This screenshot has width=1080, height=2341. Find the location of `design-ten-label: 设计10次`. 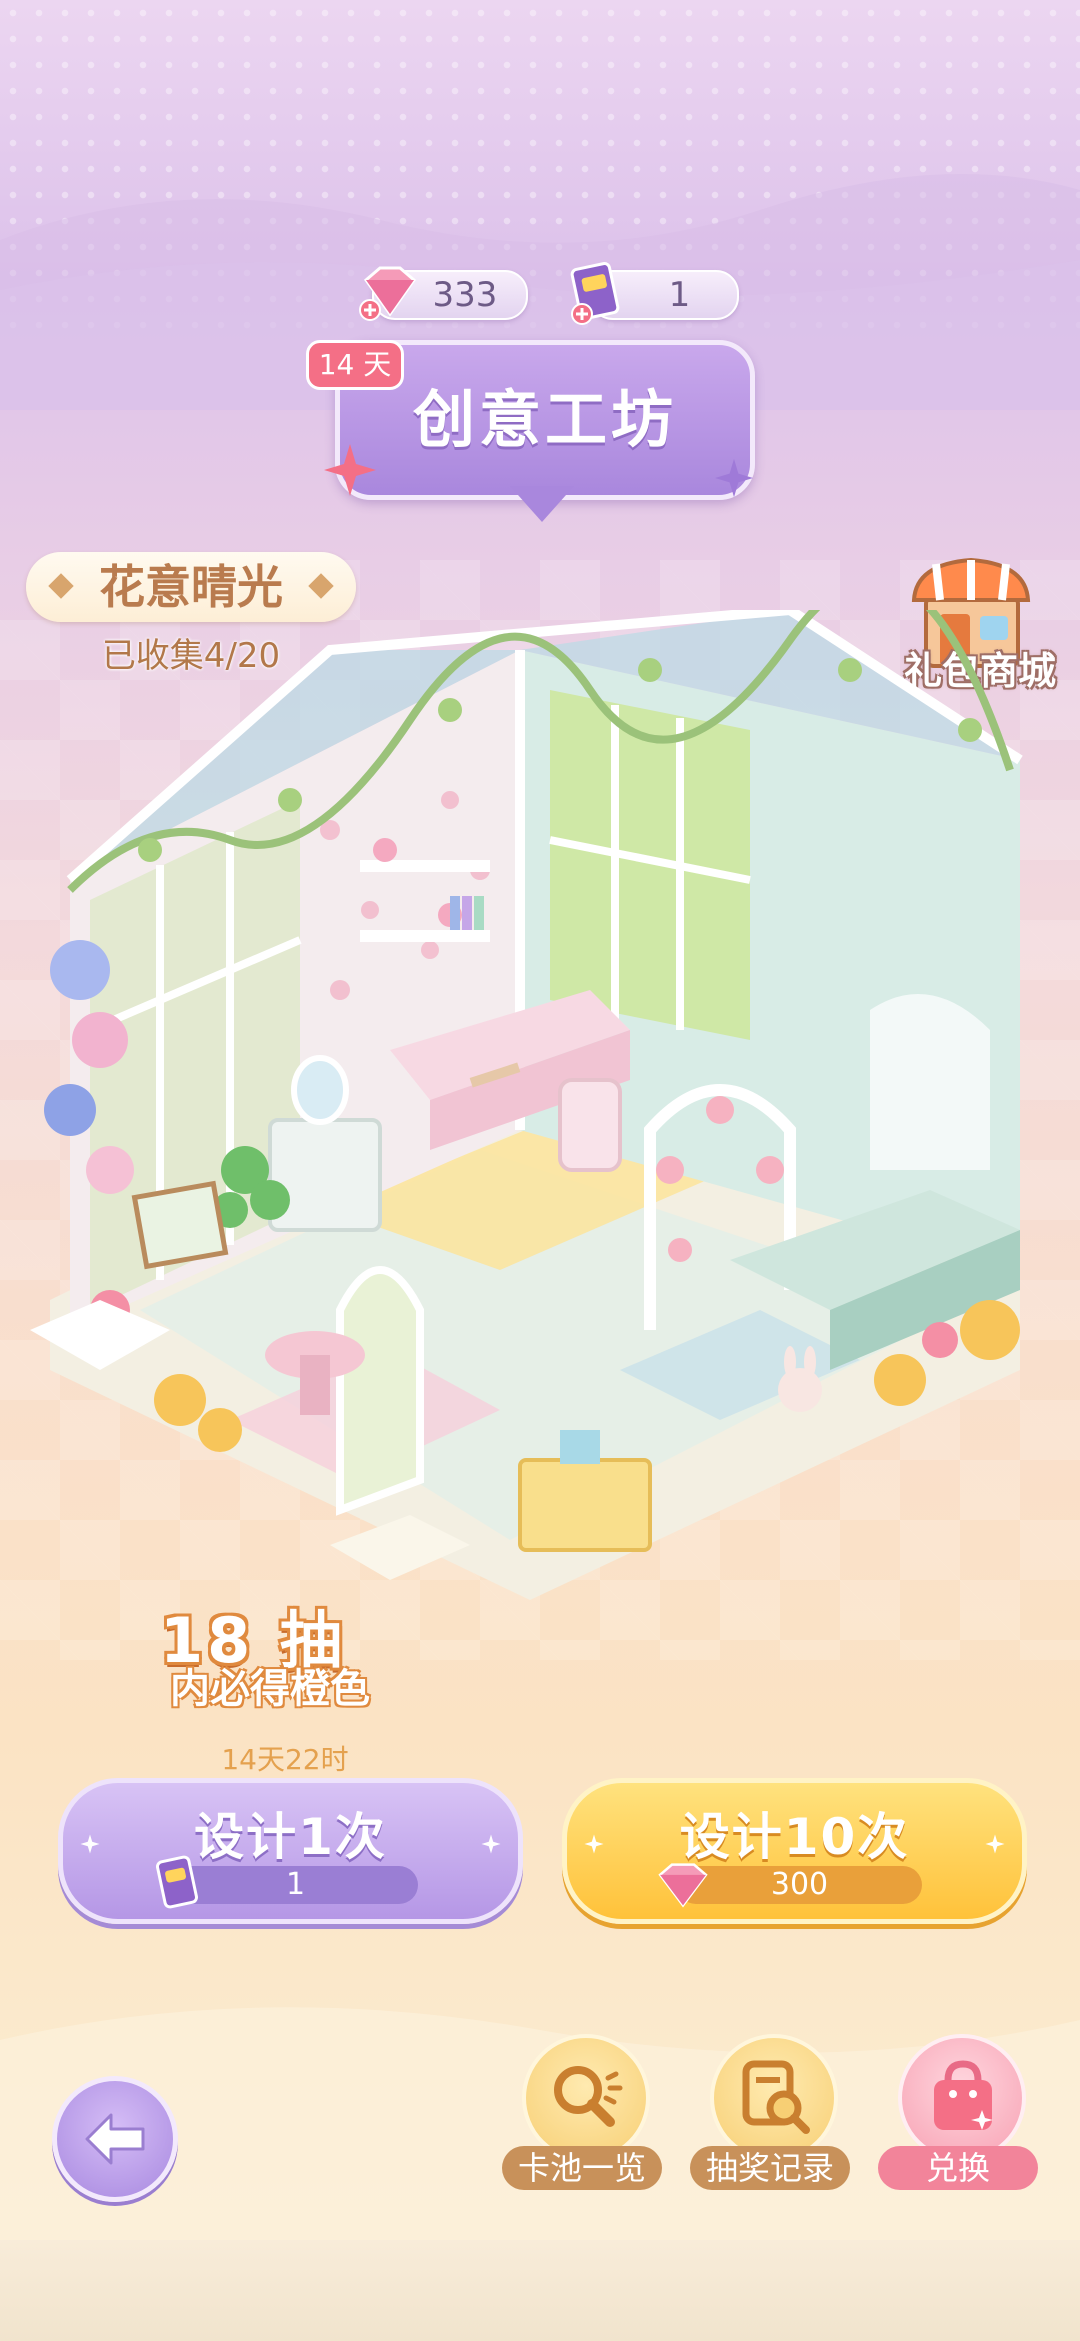

design-ten-label: 设计10次 is located at coordinates (794, 1837).